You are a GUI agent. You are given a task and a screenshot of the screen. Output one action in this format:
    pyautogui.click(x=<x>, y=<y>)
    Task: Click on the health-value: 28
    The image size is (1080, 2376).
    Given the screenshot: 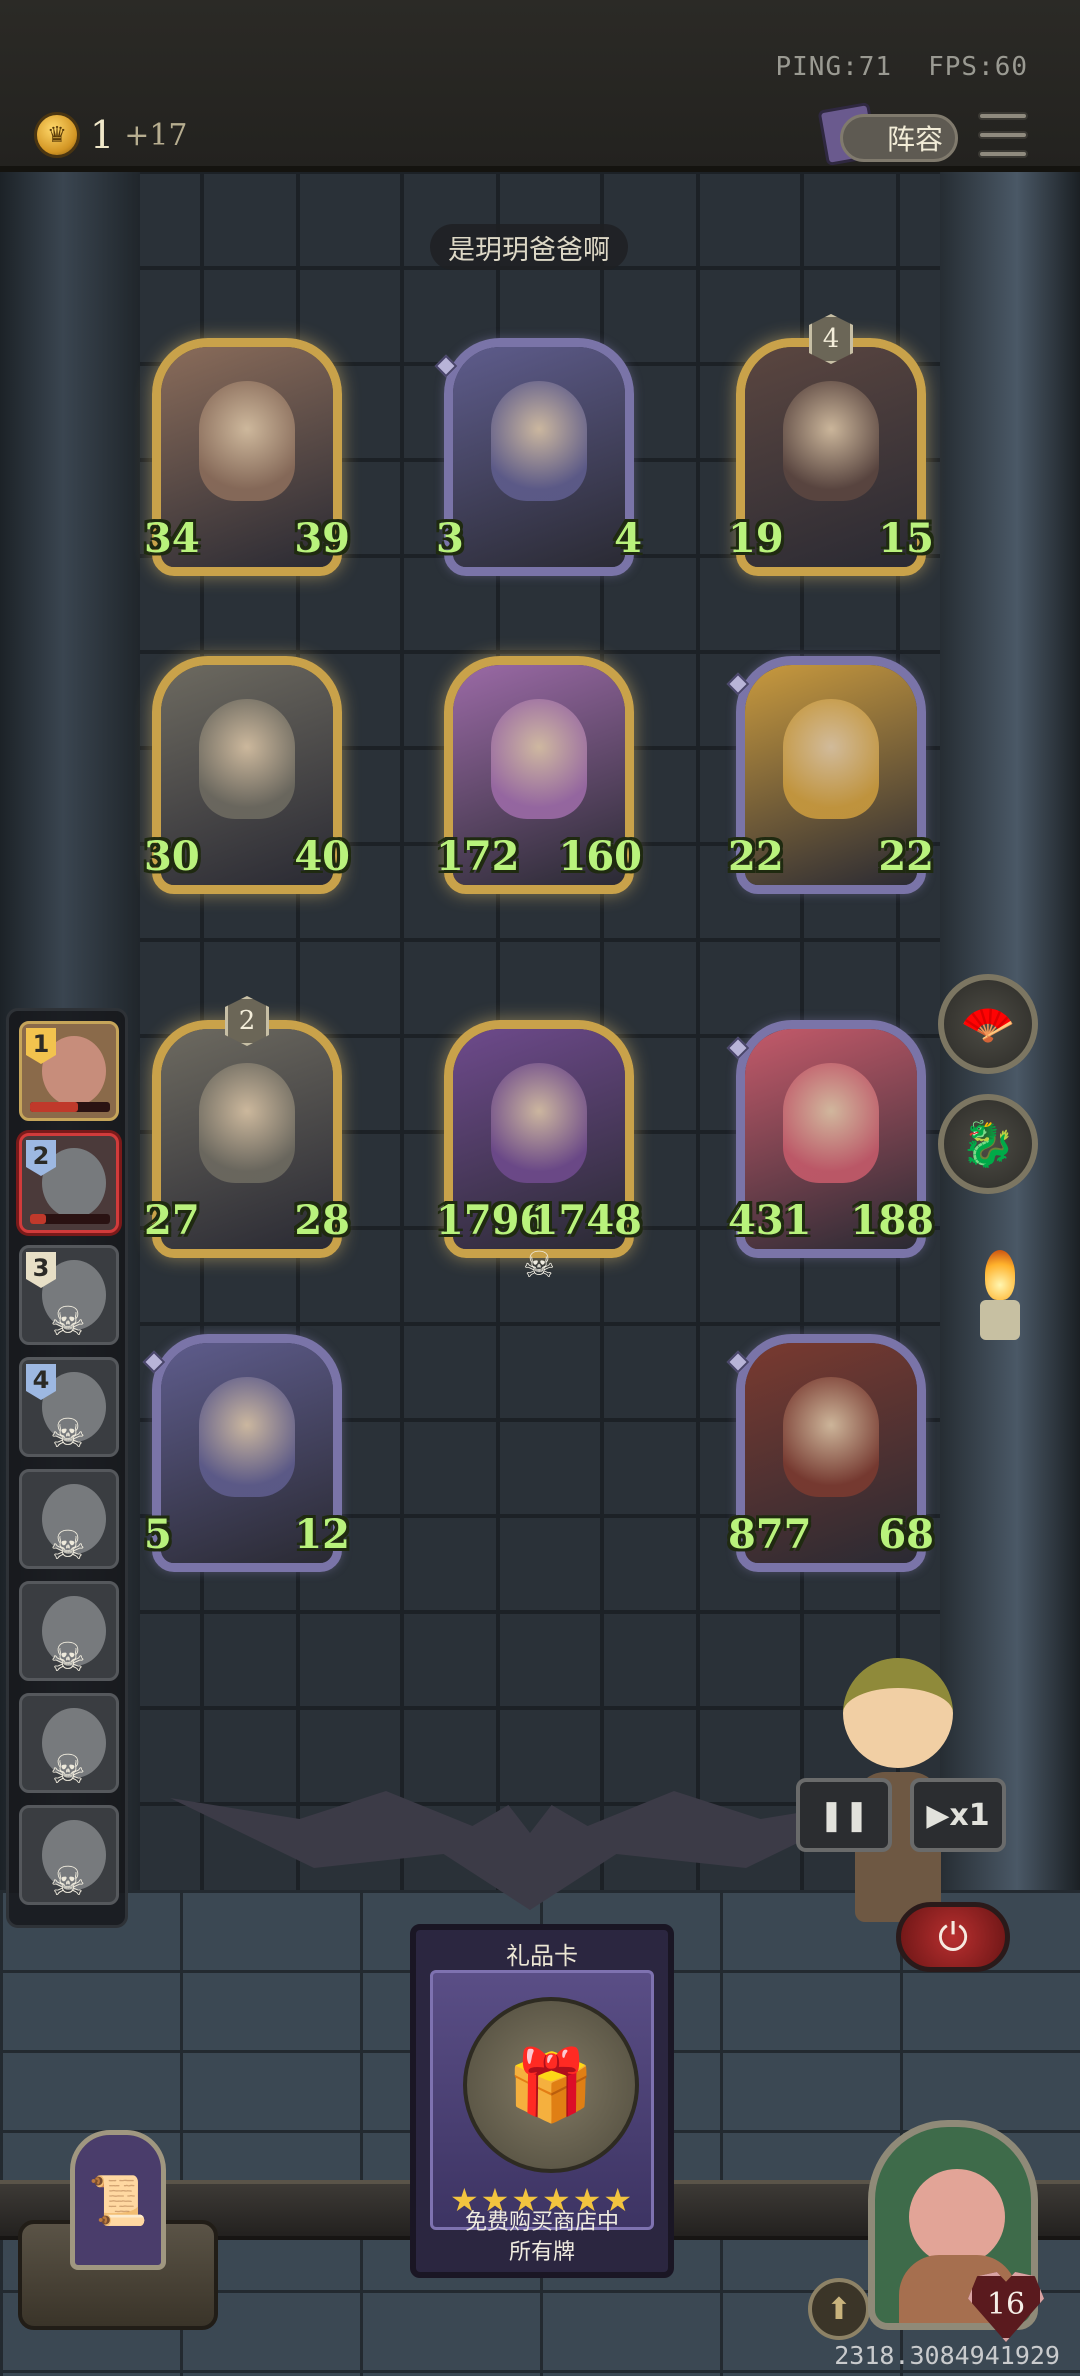 What is the action you would take?
    pyautogui.click(x=322, y=1220)
    